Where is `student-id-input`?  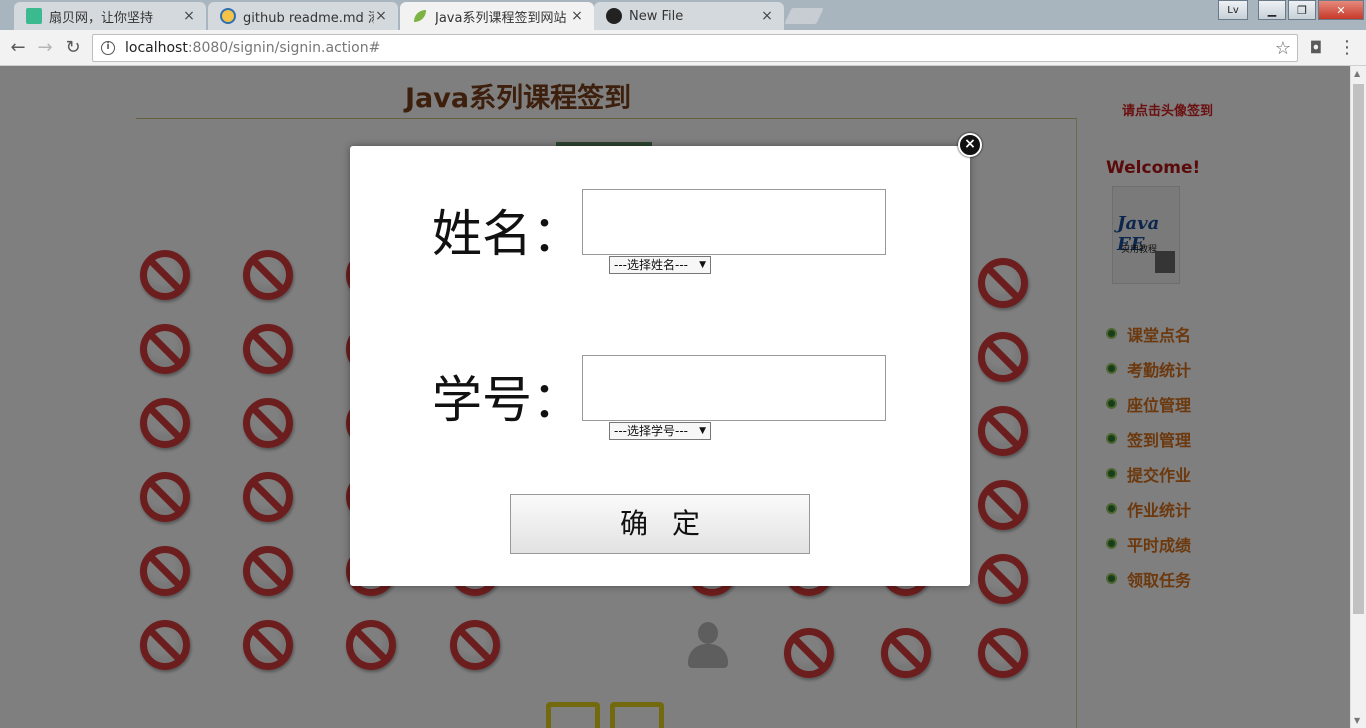 student-id-input is located at coordinates (734, 388).